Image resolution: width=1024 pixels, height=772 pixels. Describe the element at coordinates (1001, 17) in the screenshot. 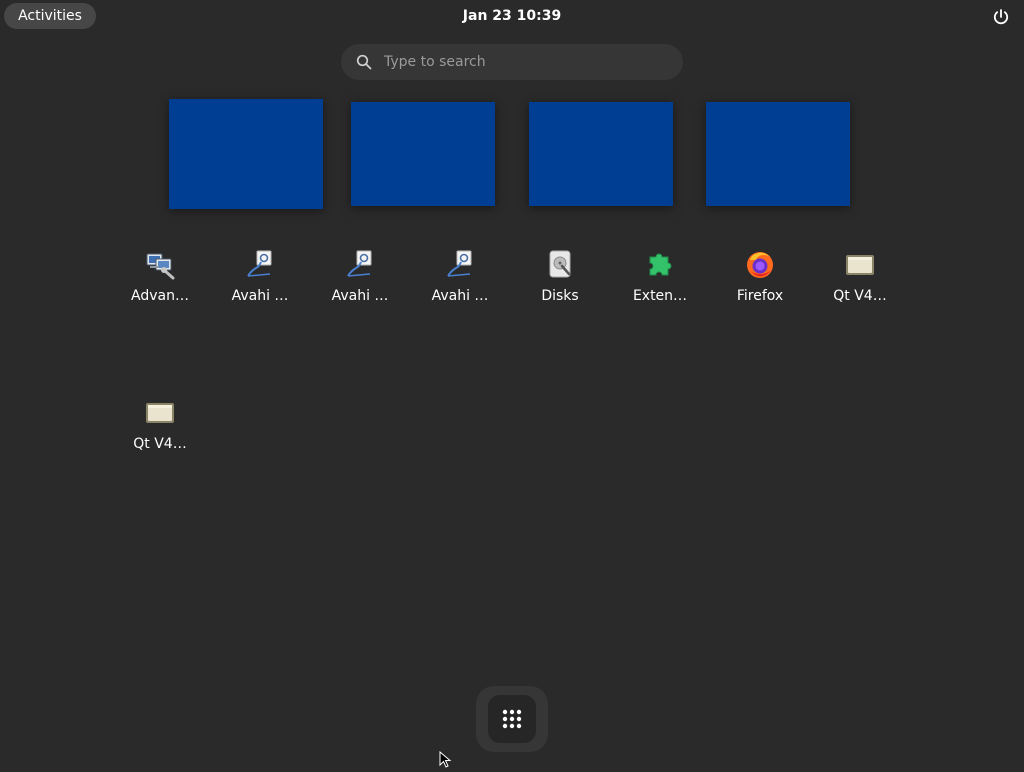

I see `power-icon` at that location.